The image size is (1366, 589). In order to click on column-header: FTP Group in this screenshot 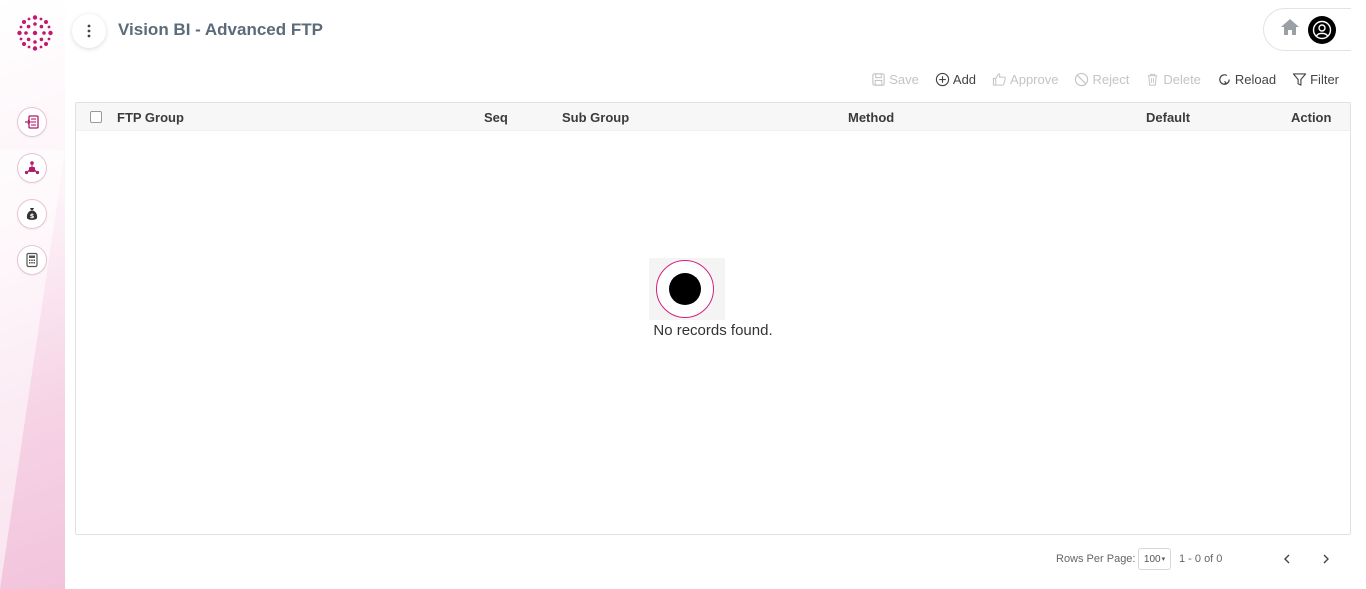, I will do `click(150, 117)`.